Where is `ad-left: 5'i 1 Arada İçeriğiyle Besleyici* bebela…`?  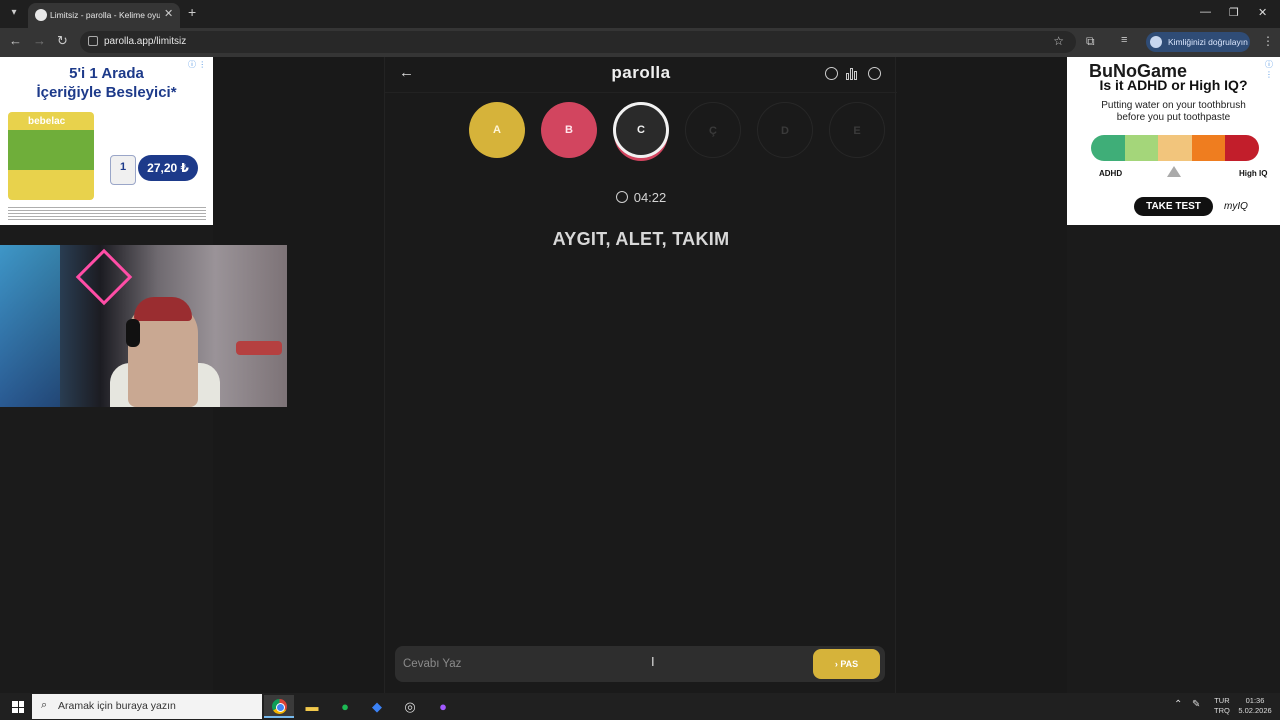 ad-left: 5'i 1 Arada İçeriğiyle Besleyici* bebela… is located at coordinates (106, 141).